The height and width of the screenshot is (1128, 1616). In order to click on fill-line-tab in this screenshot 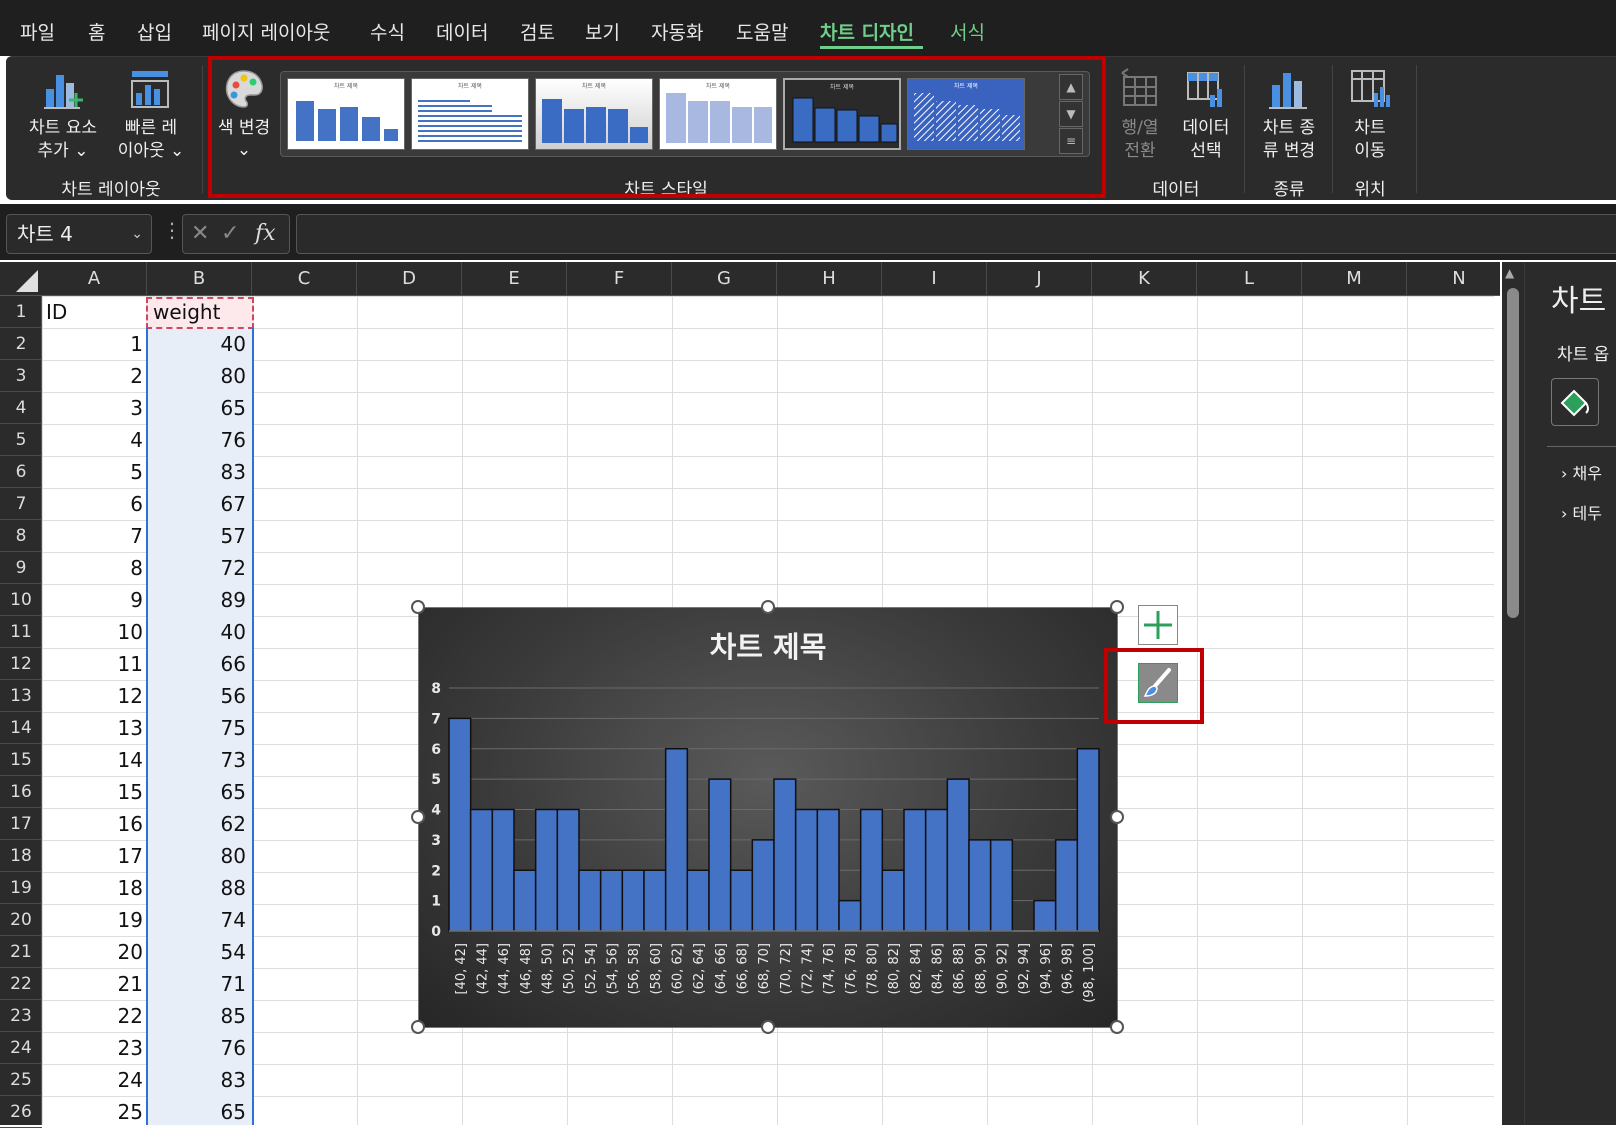, I will do `click(1575, 402)`.